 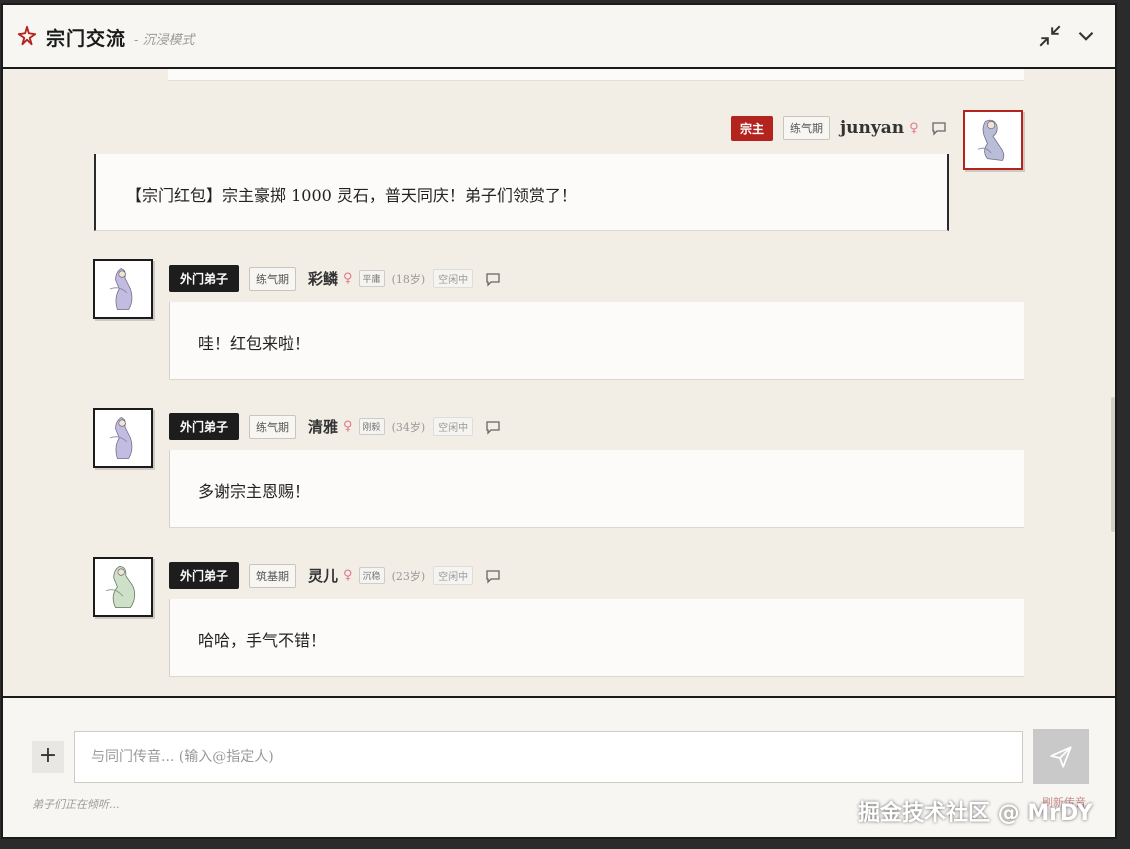 I want to click on dropdown-button, so click(x=1086, y=36).